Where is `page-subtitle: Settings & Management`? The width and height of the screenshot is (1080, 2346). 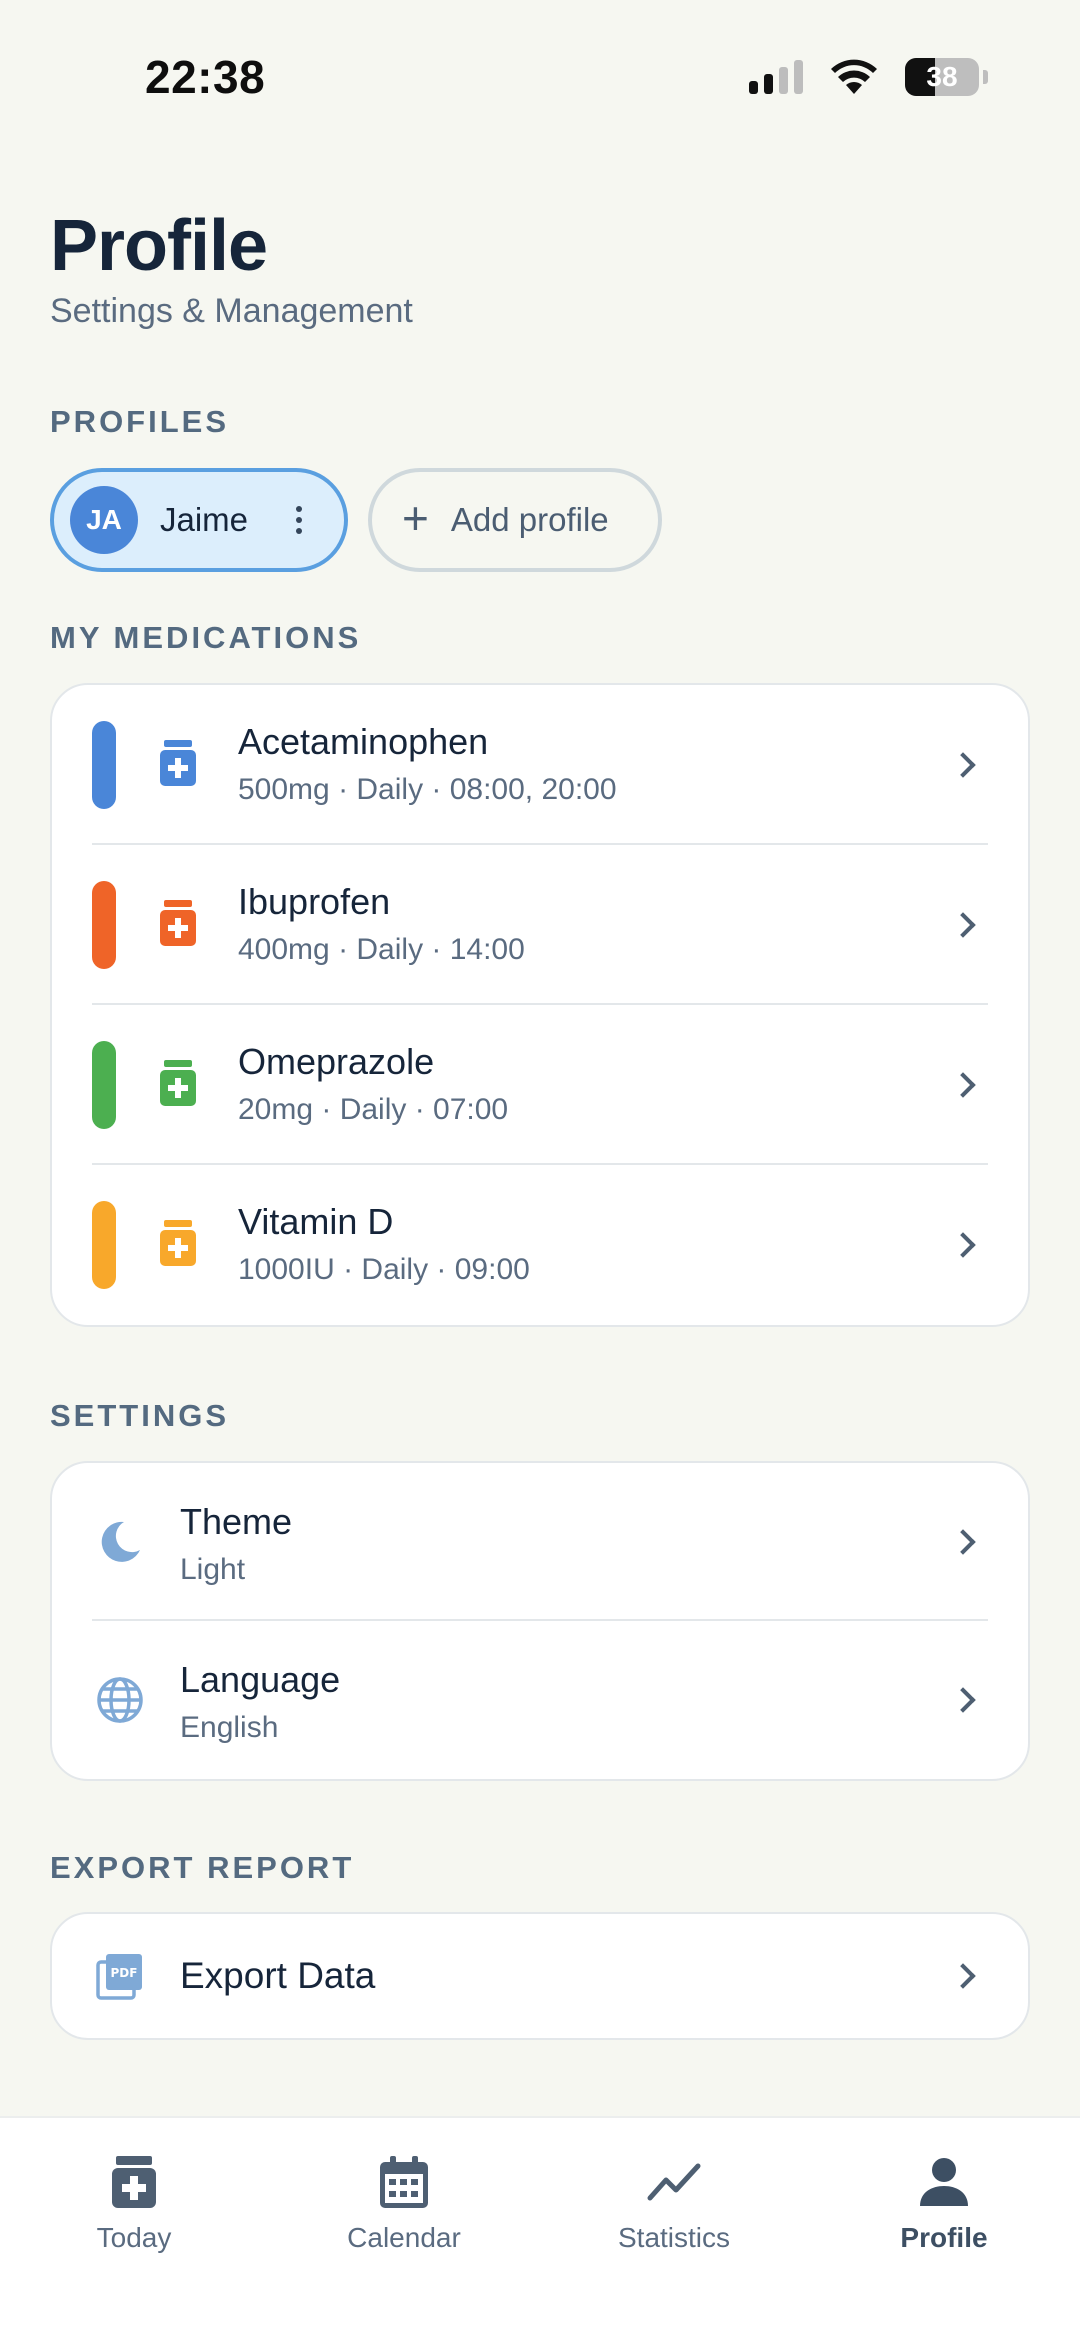 page-subtitle: Settings & Management is located at coordinates (231, 311).